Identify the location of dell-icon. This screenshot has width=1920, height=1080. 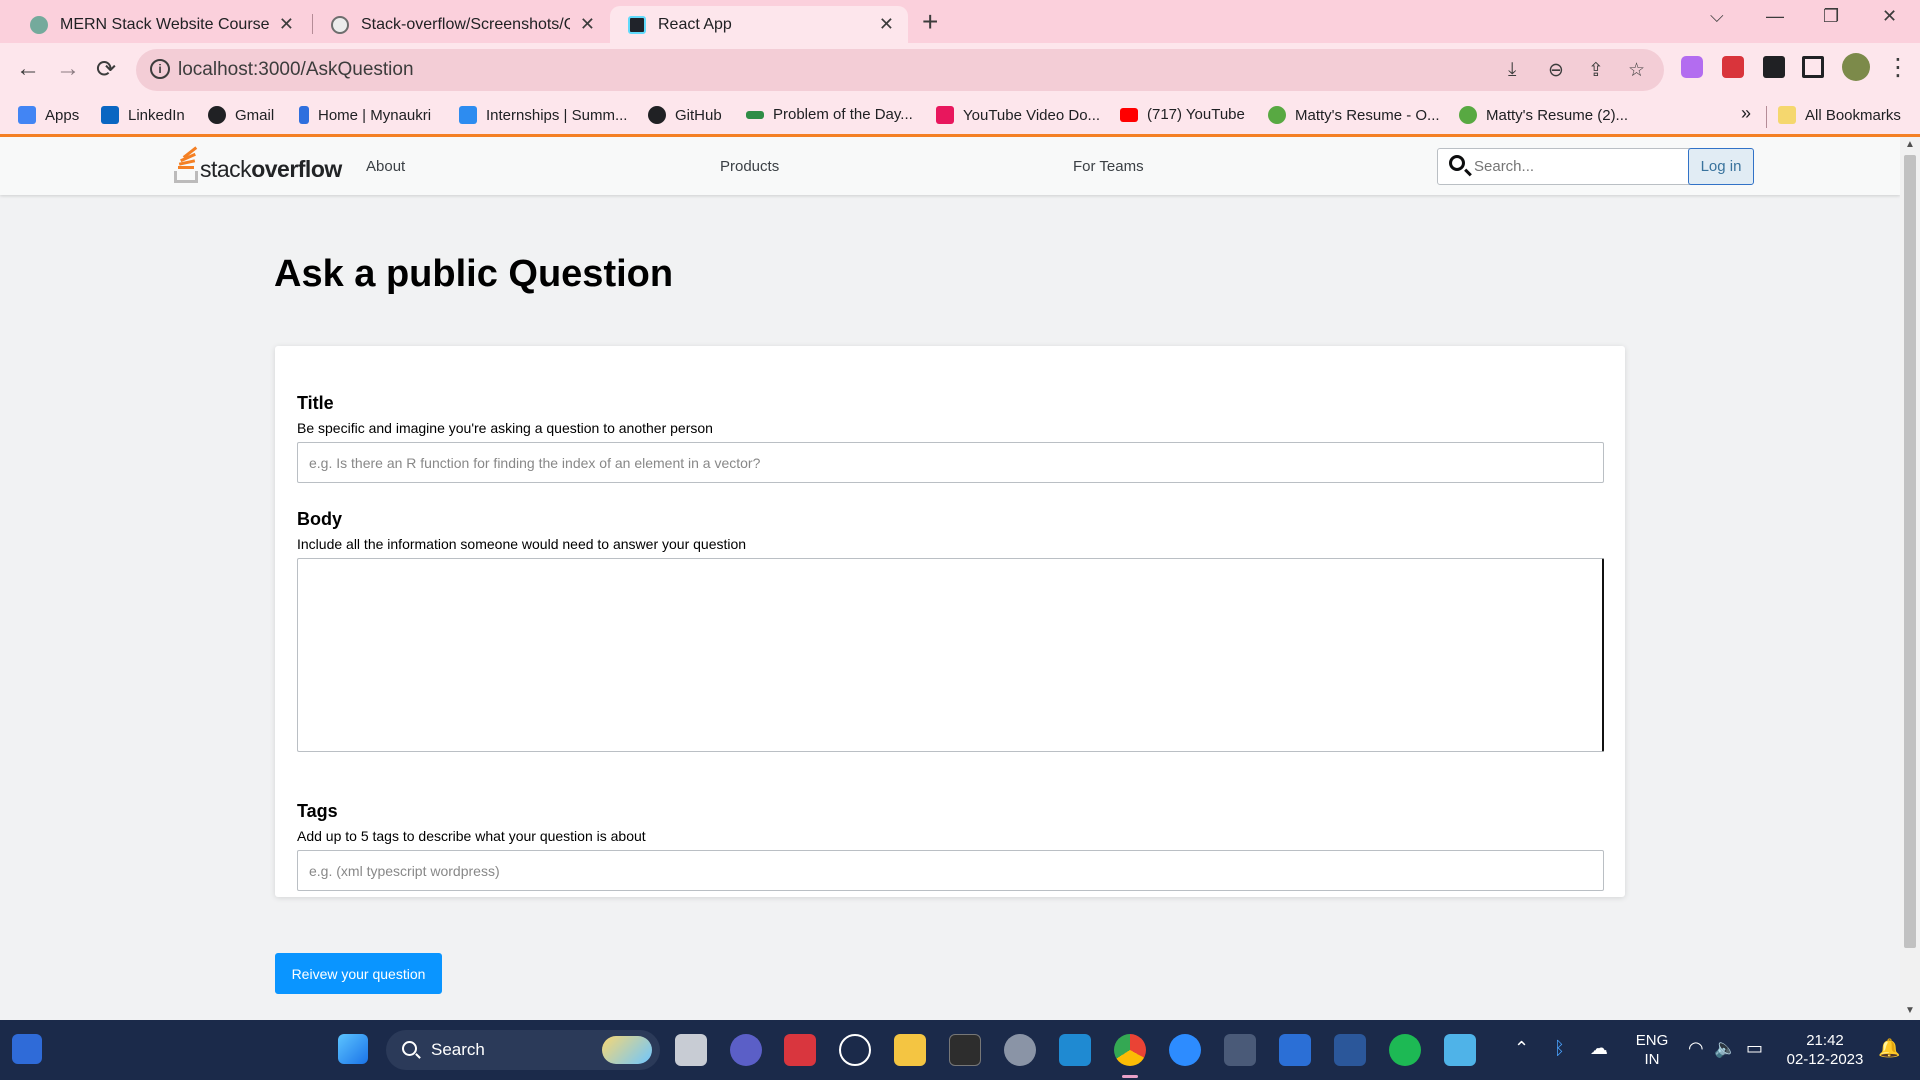
(855, 1050).